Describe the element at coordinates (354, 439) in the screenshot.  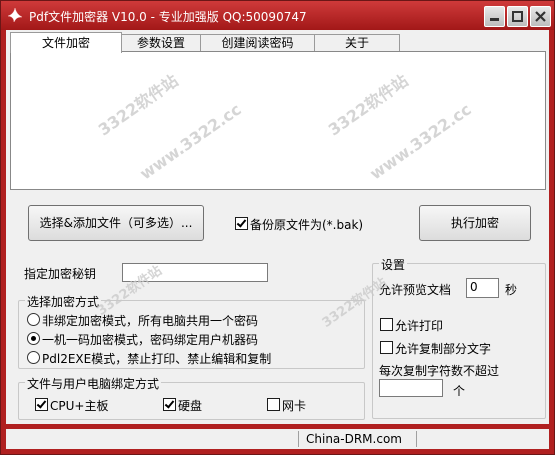
I see `status-text: China-DRM.com` at that location.